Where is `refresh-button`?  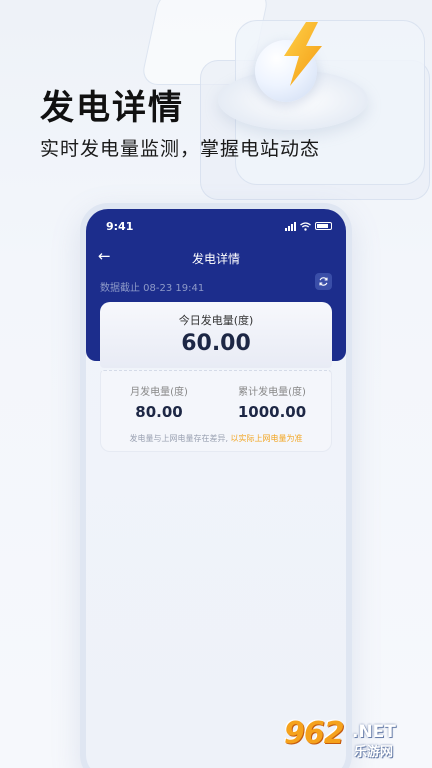
refresh-button is located at coordinates (323, 281).